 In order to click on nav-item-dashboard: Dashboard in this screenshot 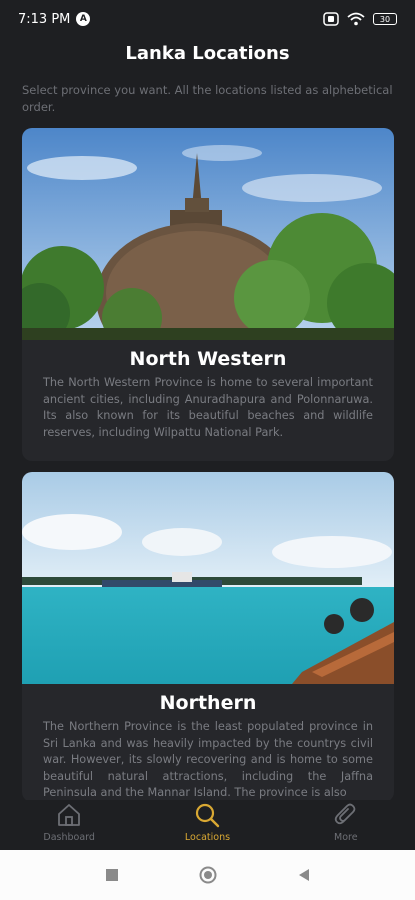, I will do `click(69, 825)`.